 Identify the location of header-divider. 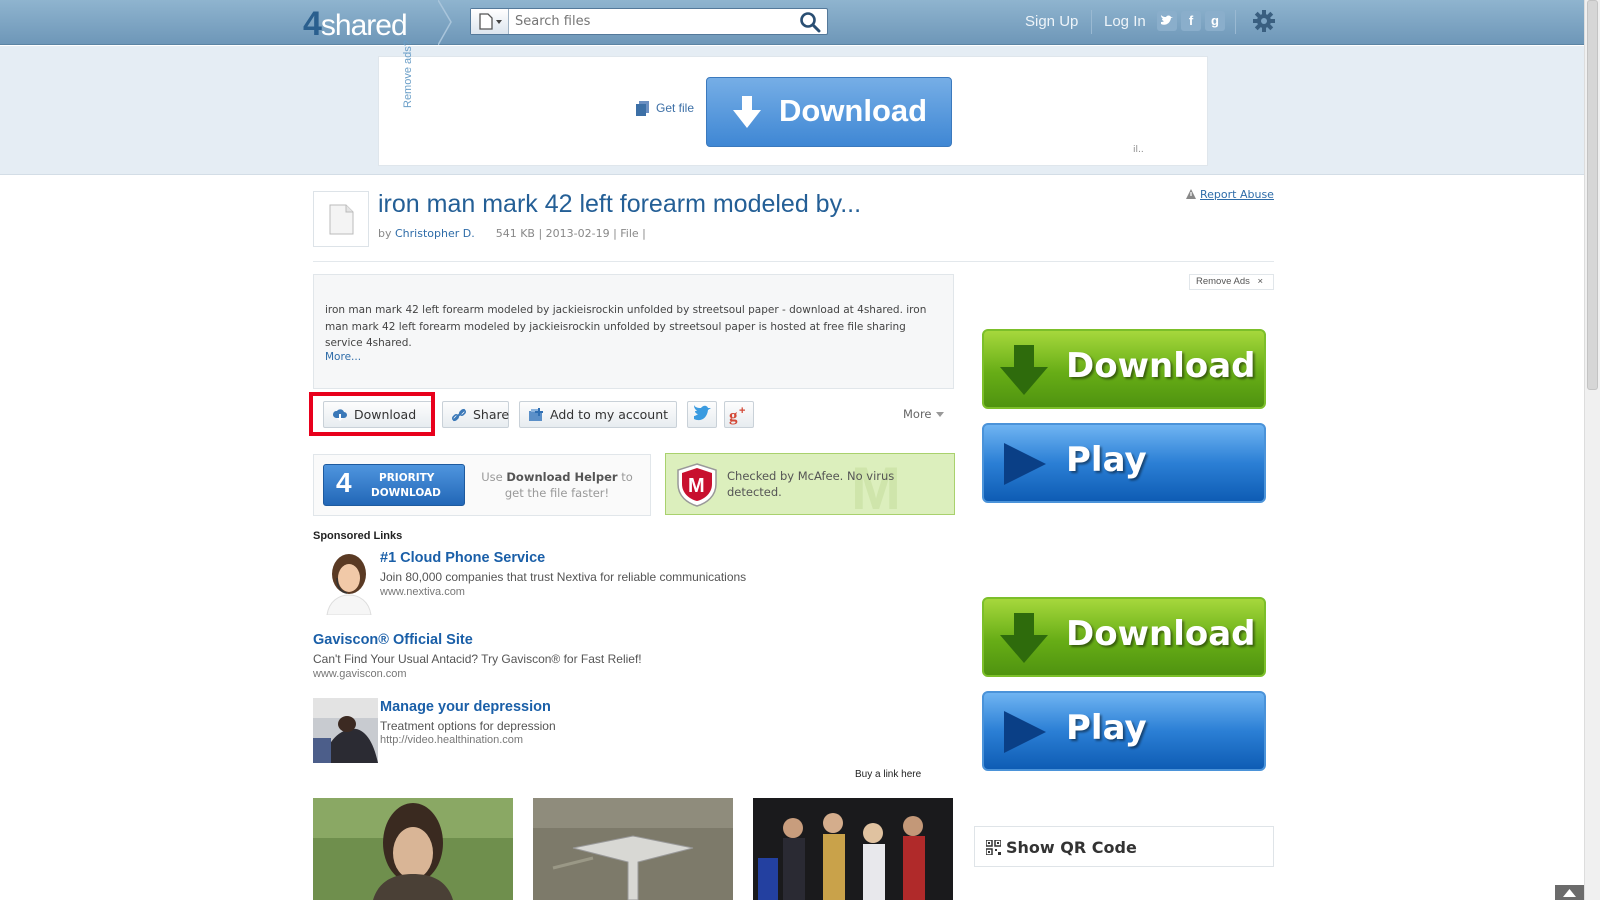
(793, 261).